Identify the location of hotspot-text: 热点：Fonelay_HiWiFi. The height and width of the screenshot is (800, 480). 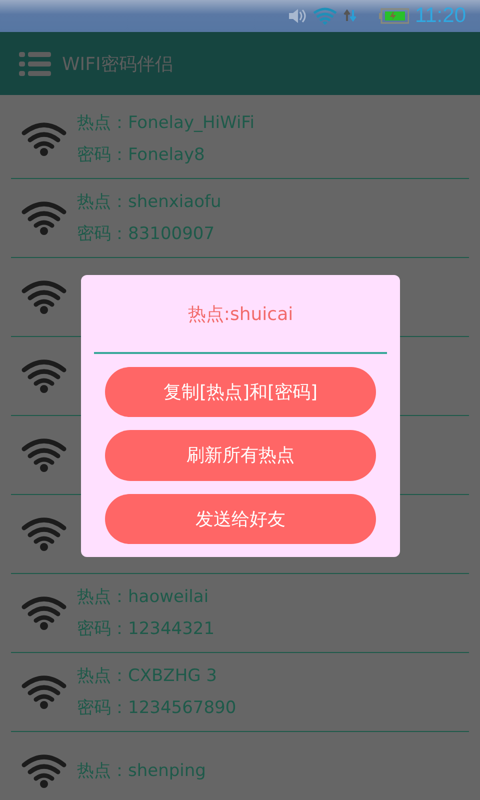
(165, 123).